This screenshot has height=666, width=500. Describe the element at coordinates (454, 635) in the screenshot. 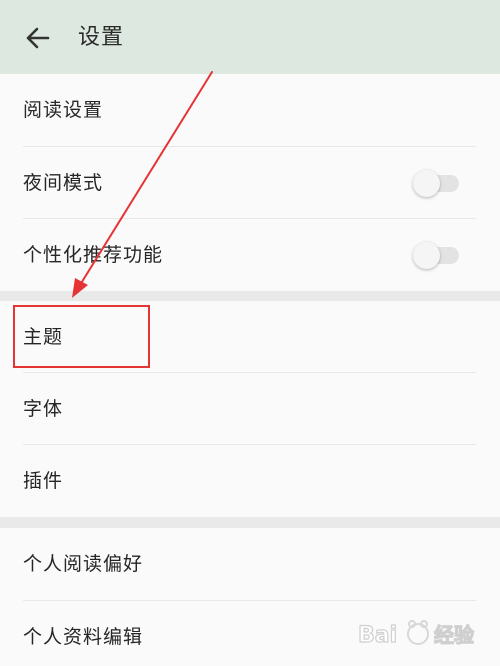

I see `svg-text: 经验` at that location.